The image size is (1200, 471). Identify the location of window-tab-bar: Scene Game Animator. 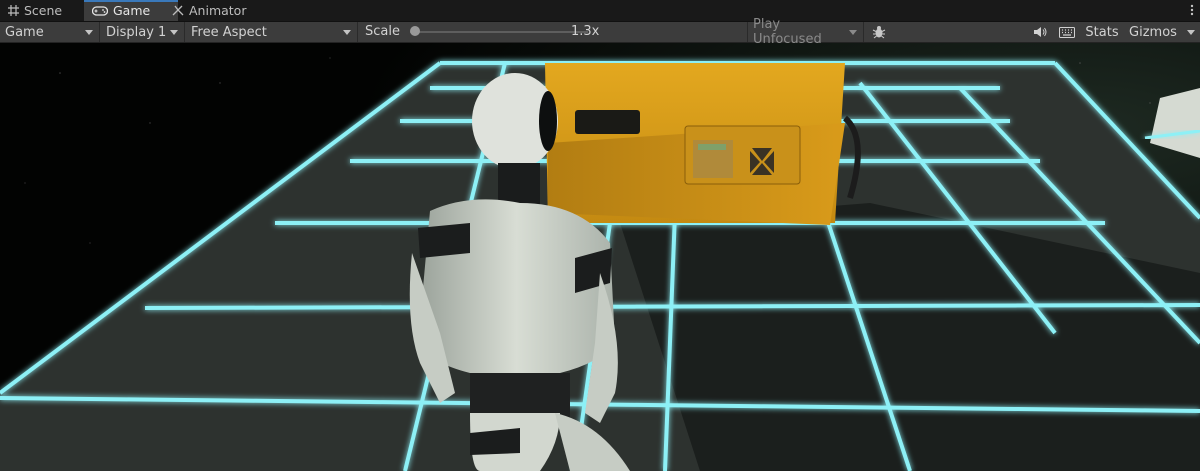
(600, 11).